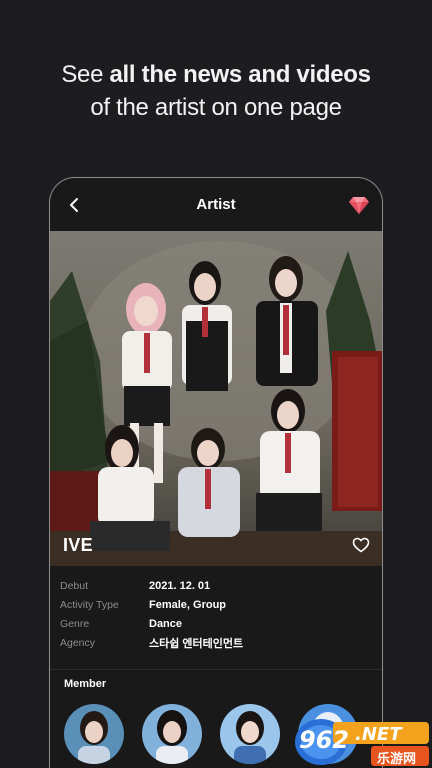  I want to click on section-divider, so click(216, 669).